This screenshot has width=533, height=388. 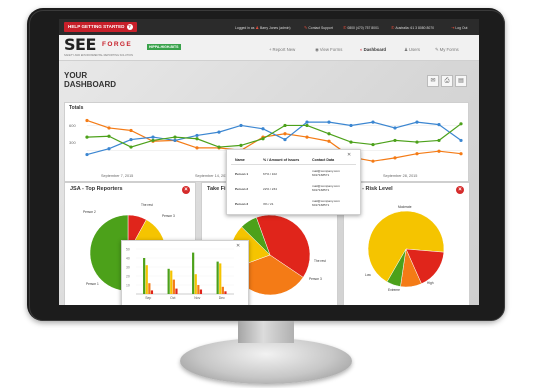 I want to click on jsa-label-person-2: Person 2, so click(x=89, y=212).